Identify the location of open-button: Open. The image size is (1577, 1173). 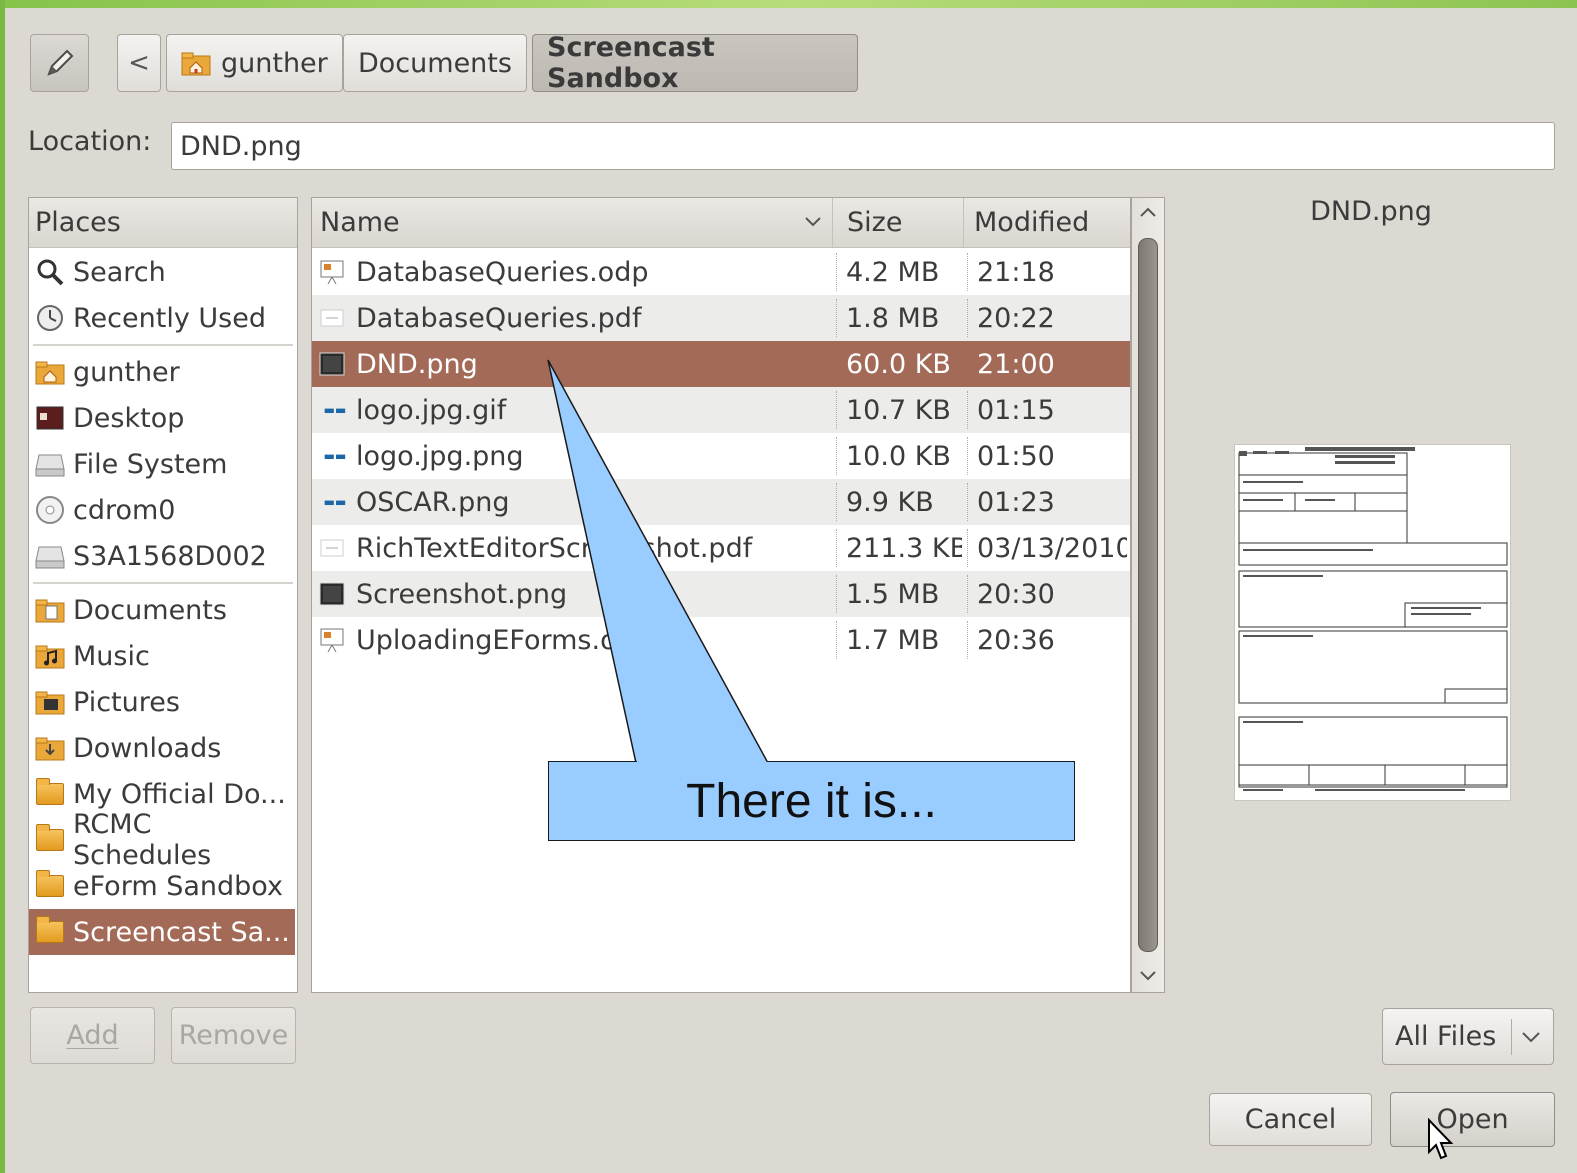
(1472, 1119).